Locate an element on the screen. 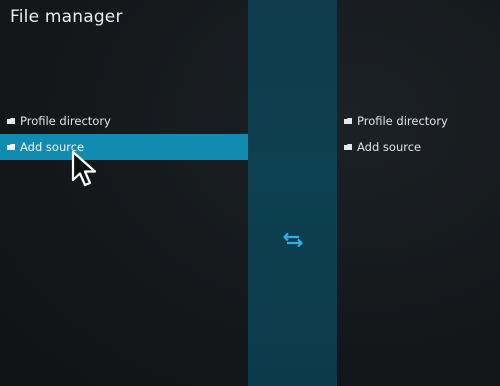 This screenshot has height=386, width=500. left-source-list: Profile directory Add source is located at coordinates (124, 134).